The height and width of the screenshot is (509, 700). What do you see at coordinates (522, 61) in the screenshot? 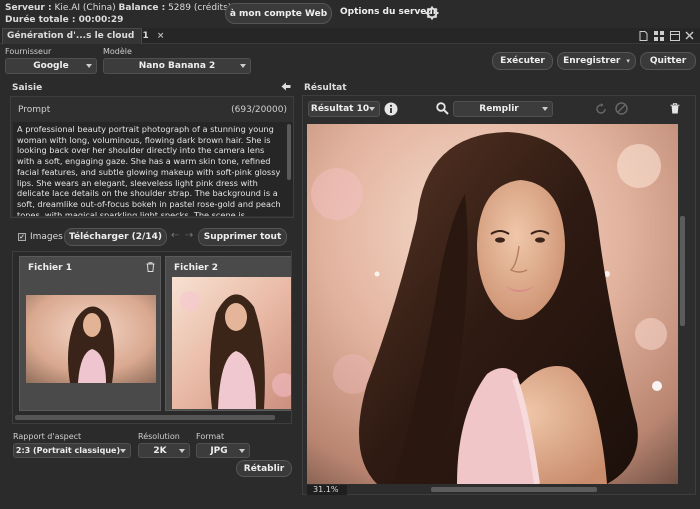
I see `run-button: Exécuter` at bounding box center [522, 61].